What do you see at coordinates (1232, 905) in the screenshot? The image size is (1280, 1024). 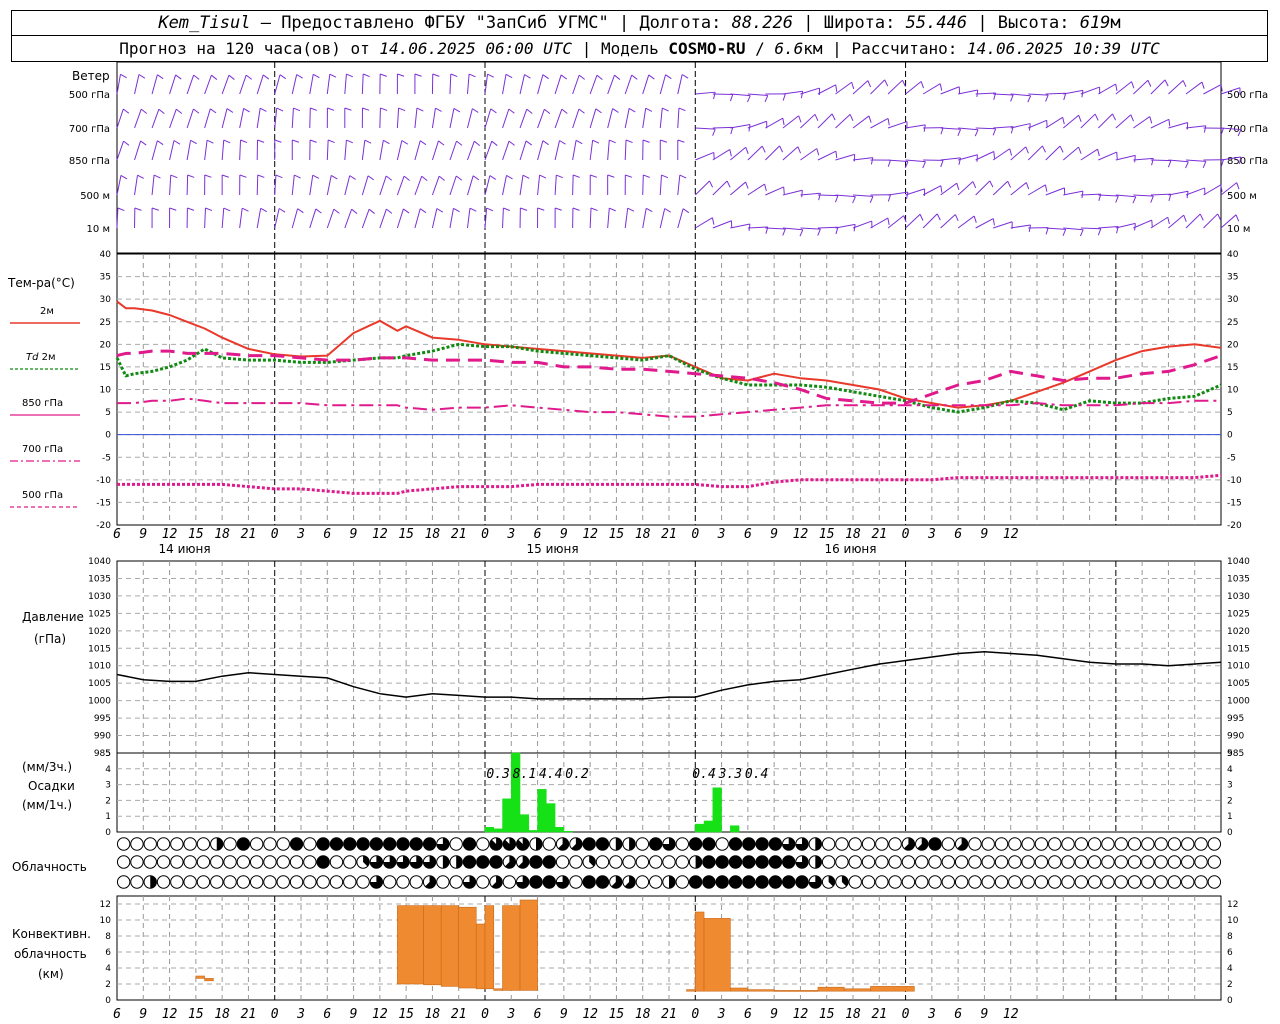 I see `conv-ytick-right: 12` at bounding box center [1232, 905].